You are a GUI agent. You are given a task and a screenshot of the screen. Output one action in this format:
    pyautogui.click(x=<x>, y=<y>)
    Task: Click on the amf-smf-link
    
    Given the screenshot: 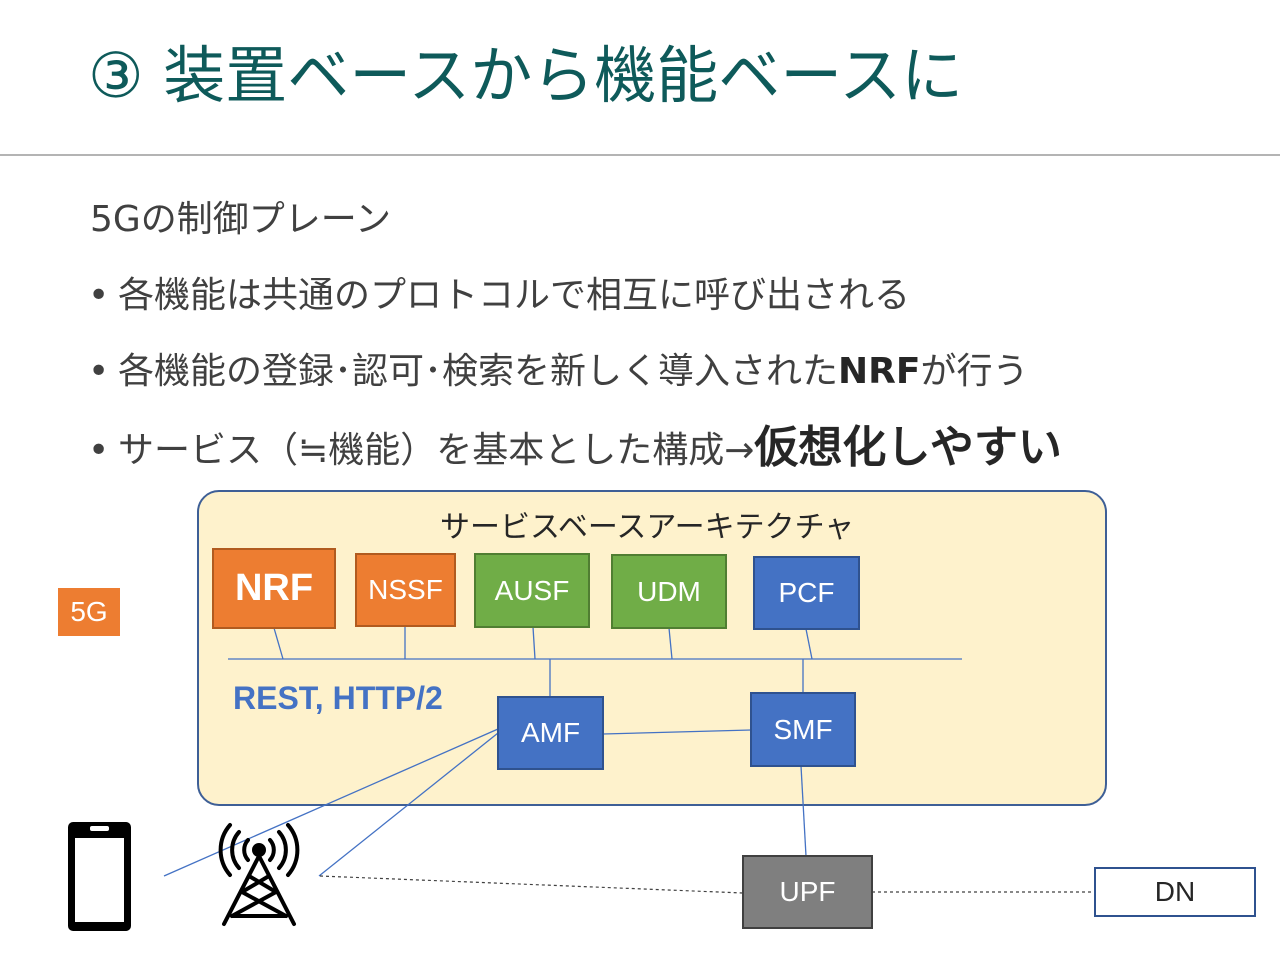 What is the action you would take?
    pyautogui.click(x=677, y=732)
    